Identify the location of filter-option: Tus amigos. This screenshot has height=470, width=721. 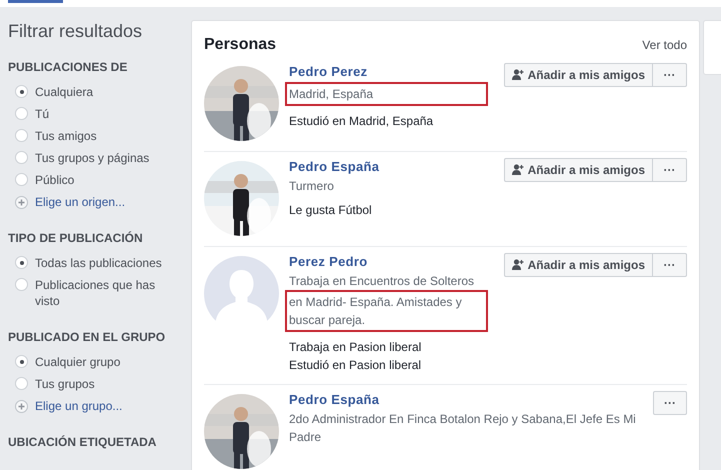
(66, 136).